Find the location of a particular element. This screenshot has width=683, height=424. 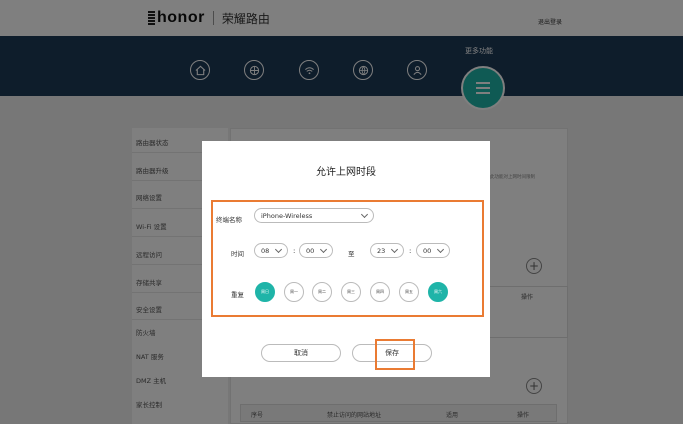

dialog-title: 允许上网时段 is located at coordinates (346, 172).